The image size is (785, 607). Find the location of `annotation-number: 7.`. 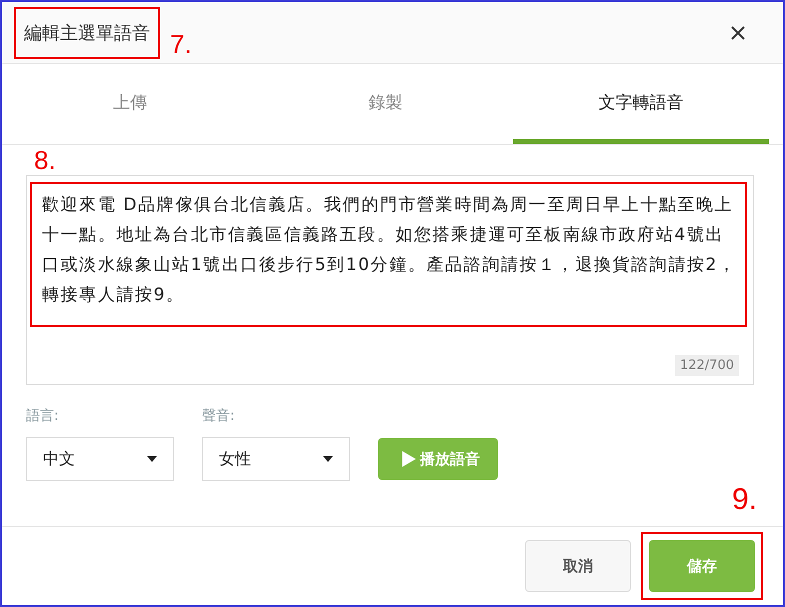

annotation-number: 7. is located at coordinates (181, 44).